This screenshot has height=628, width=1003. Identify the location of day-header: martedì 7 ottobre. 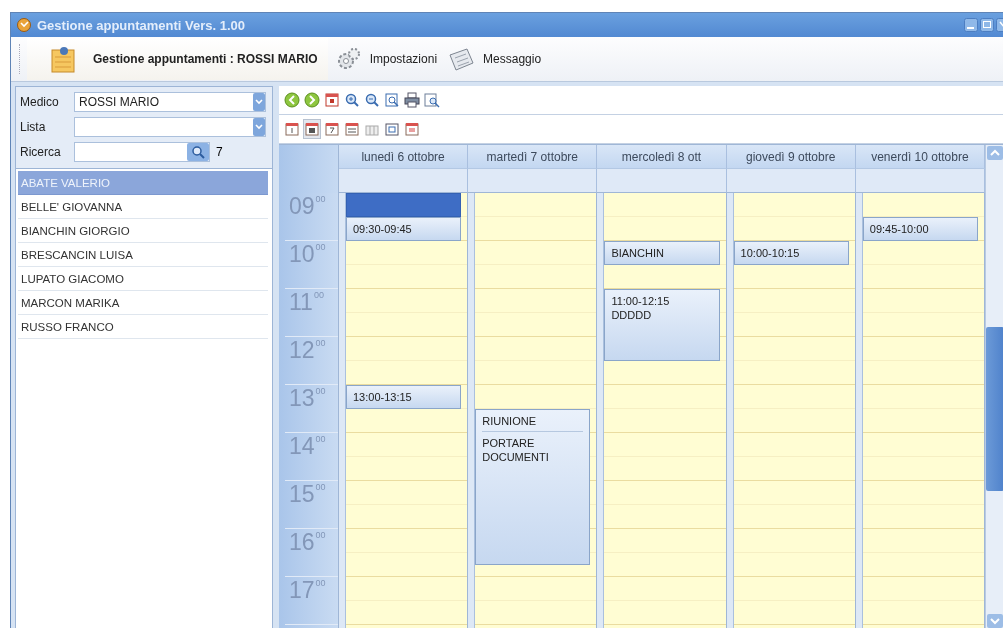
(533, 157).